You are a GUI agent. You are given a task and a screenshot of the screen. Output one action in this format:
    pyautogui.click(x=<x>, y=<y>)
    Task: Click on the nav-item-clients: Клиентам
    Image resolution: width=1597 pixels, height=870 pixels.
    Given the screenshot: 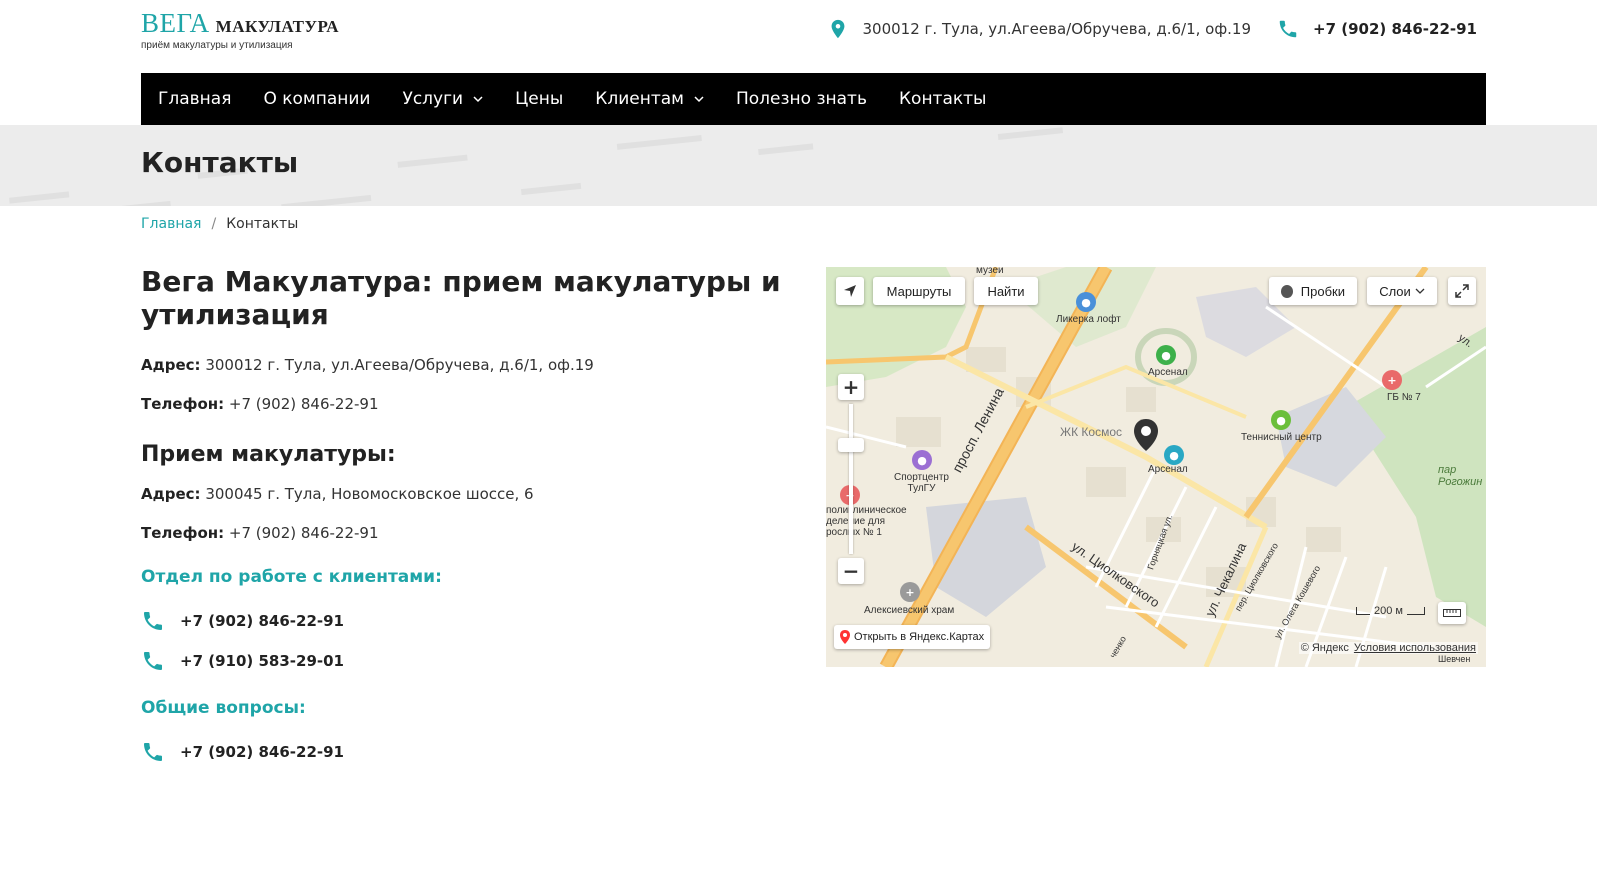 What is the action you would take?
    pyautogui.click(x=649, y=99)
    